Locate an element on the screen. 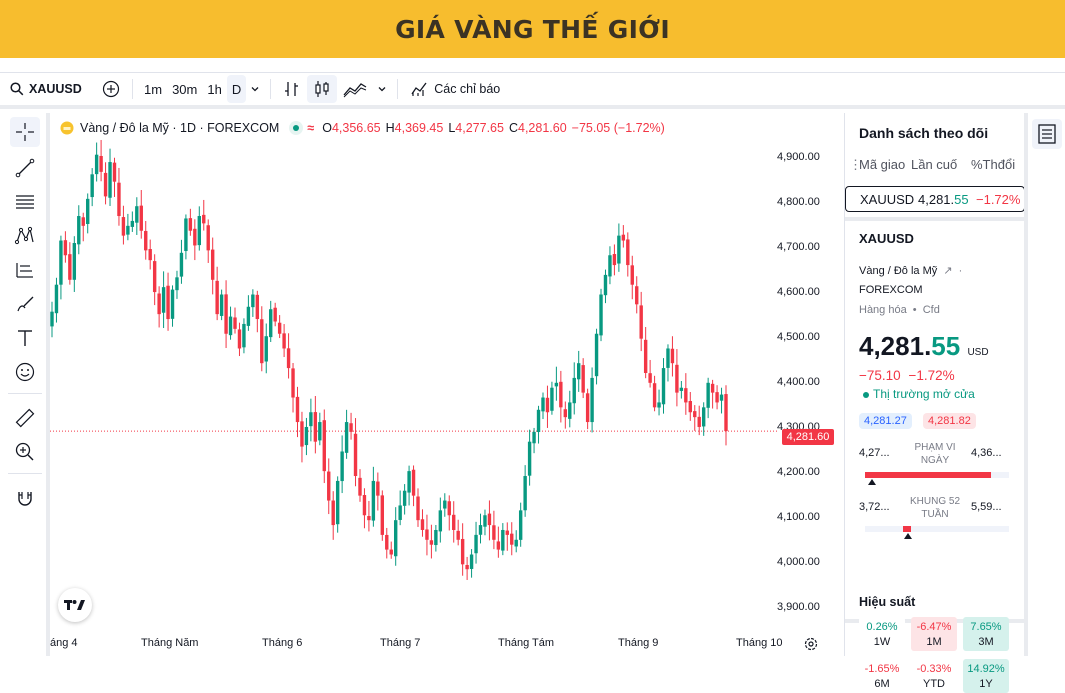  text-tool is located at coordinates (25, 338).